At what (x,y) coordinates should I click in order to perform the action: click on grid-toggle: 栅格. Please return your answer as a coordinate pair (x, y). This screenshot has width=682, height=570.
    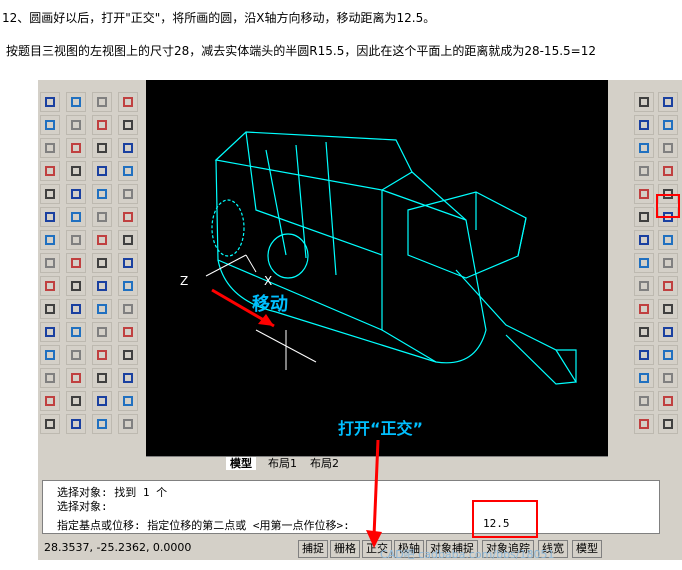
    Looking at the image, I should click on (345, 549).